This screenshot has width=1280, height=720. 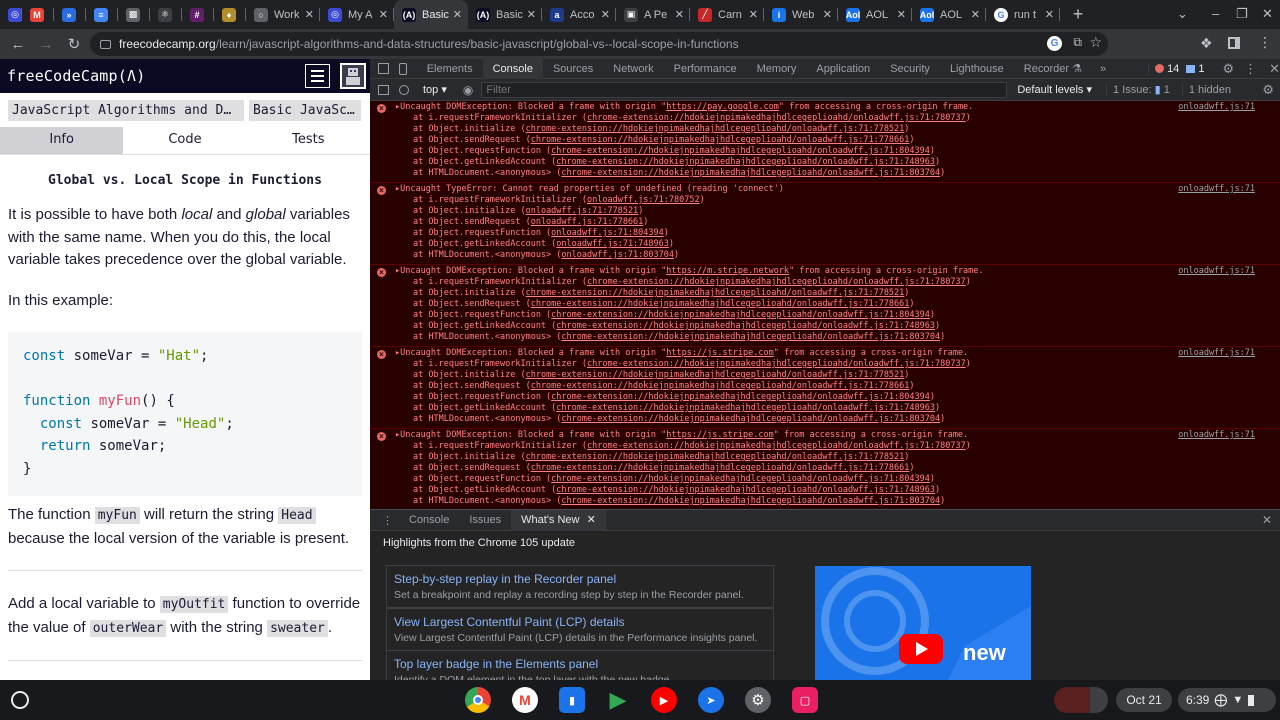 I want to click on browser-tab: ≡, so click(x=102, y=14).